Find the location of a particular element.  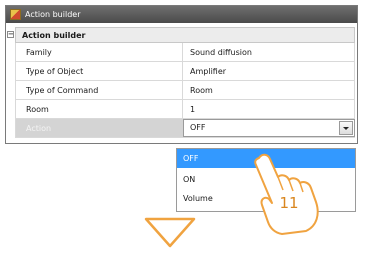

down-arrow-icon is located at coordinates (170, 232).